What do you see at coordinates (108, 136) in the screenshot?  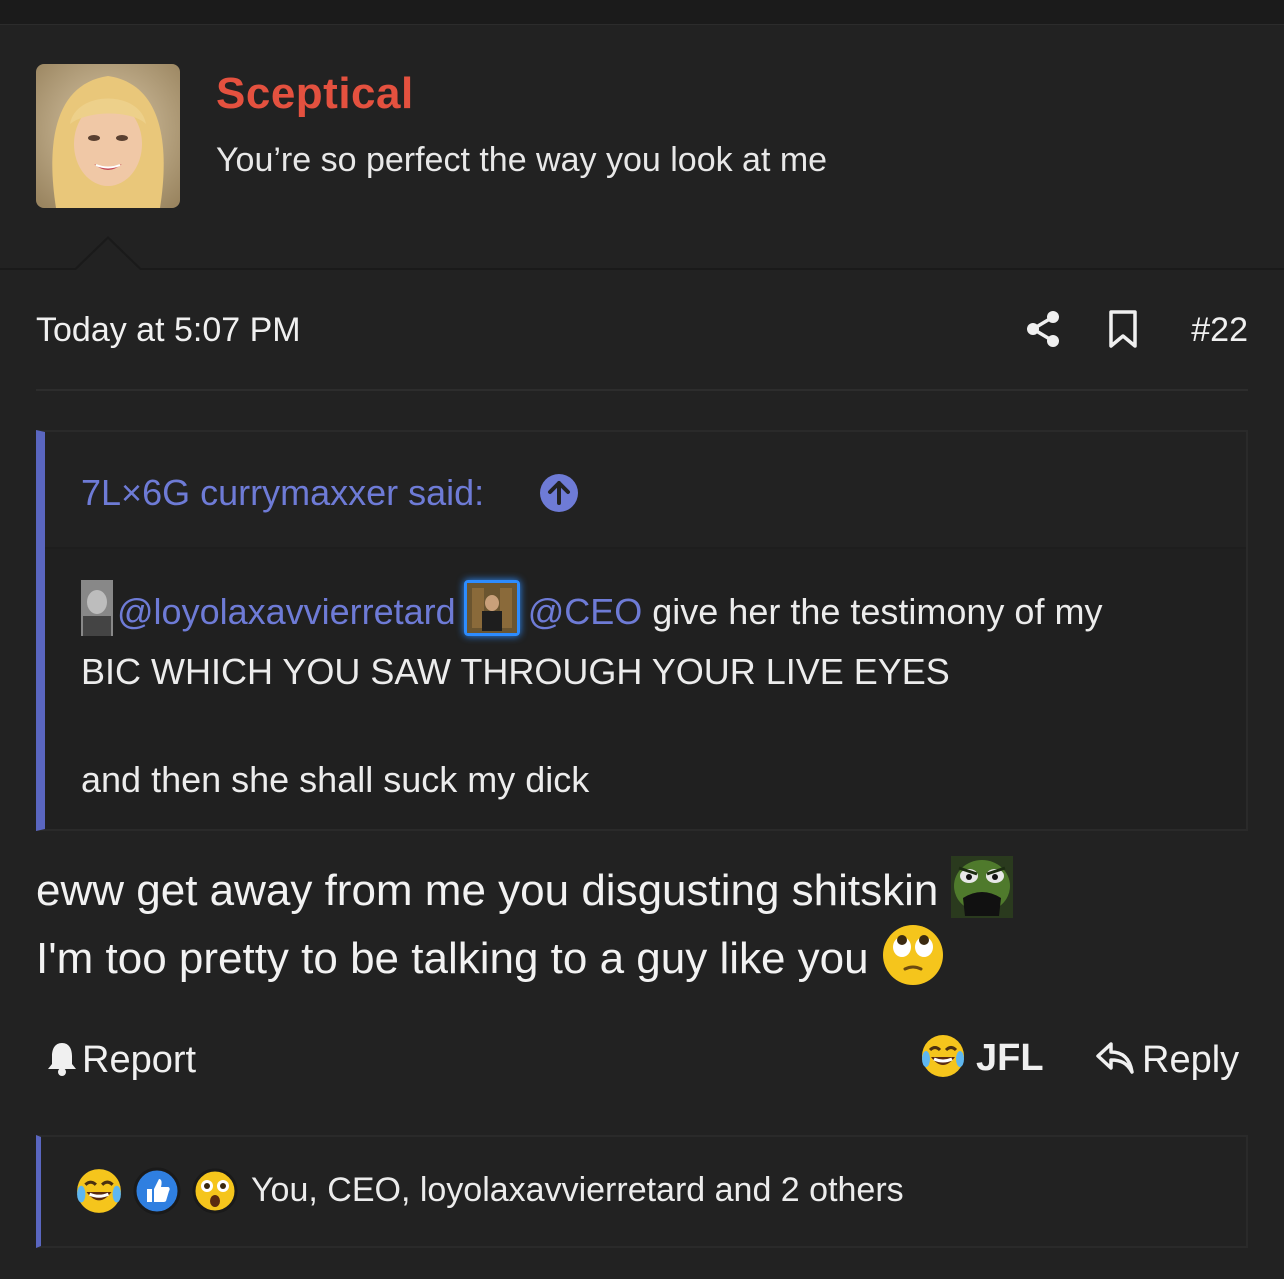 I see `avatar` at bounding box center [108, 136].